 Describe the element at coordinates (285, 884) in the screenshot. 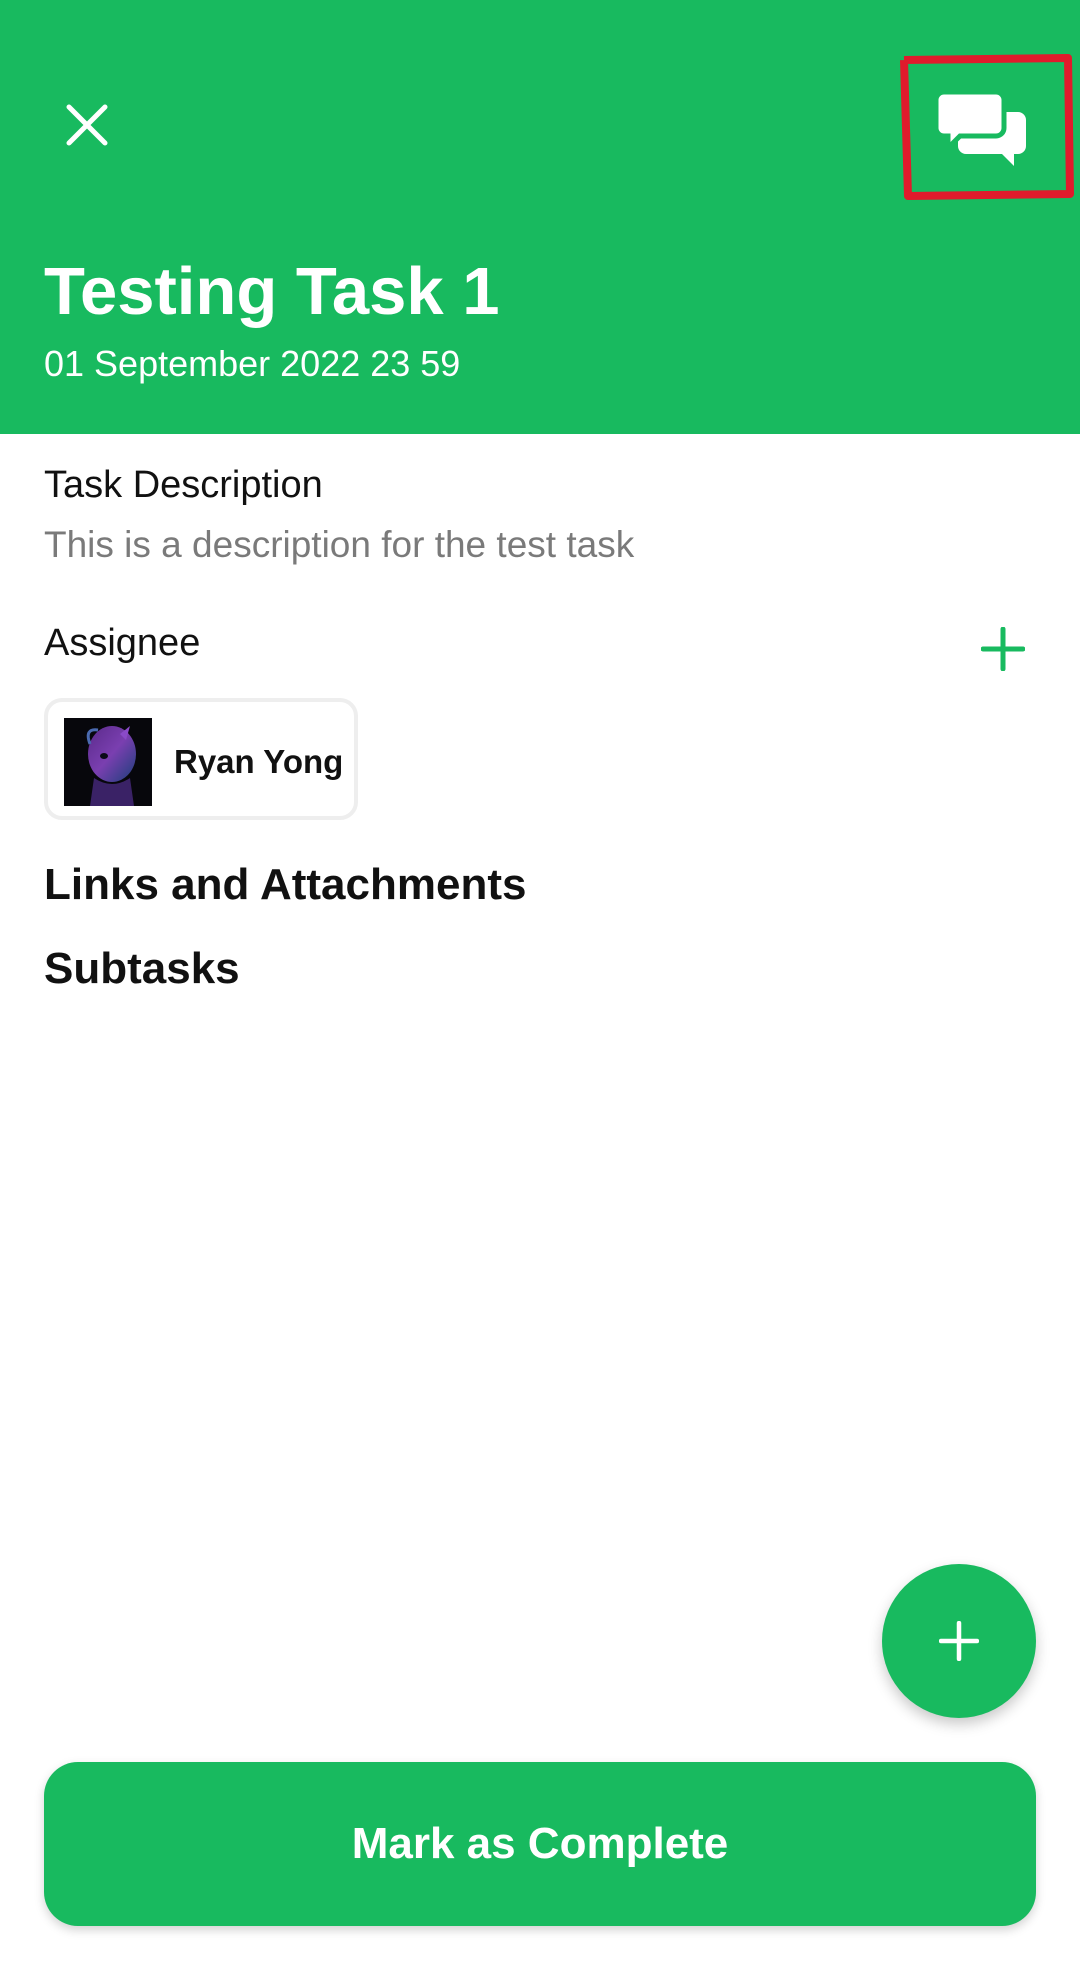

I see `links-attachments-heading: Links and Attachments` at that location.